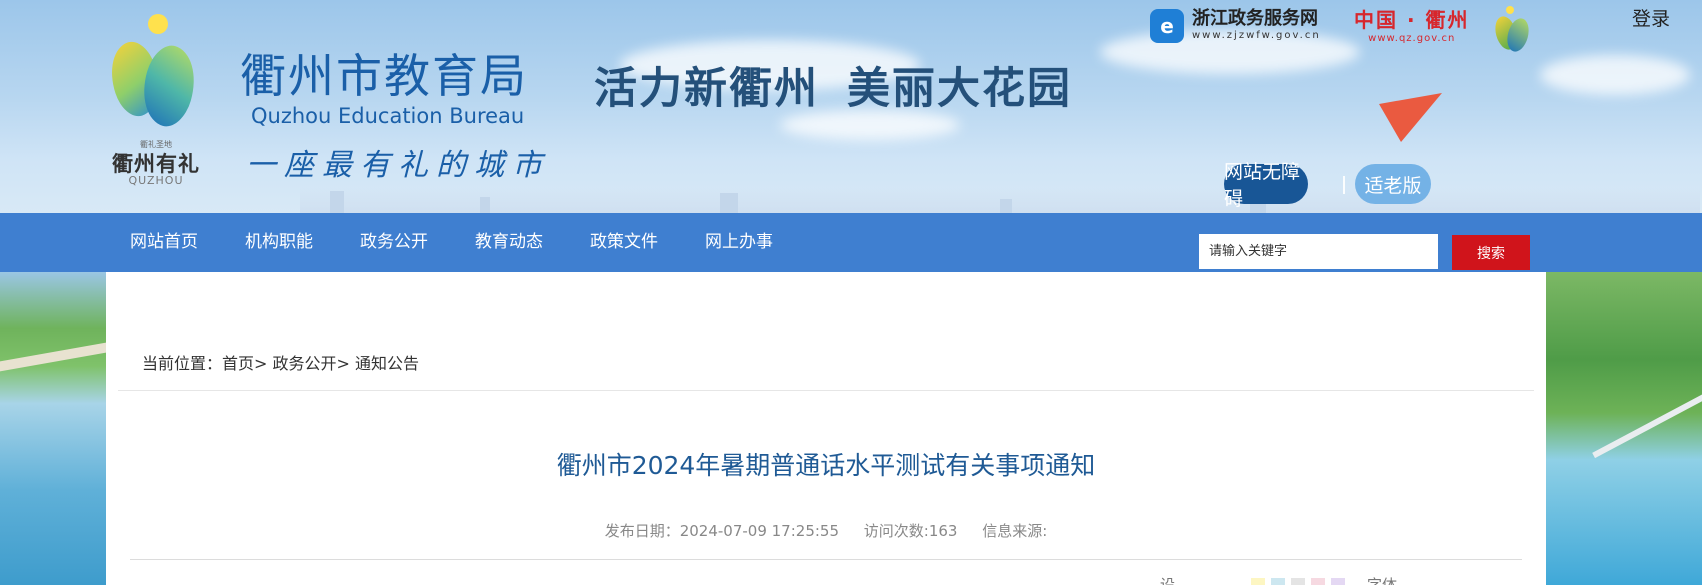 This screenshot has width=1702, height=585. I want to click on breadcrumb-section: 政务公开, so click(305, 363).